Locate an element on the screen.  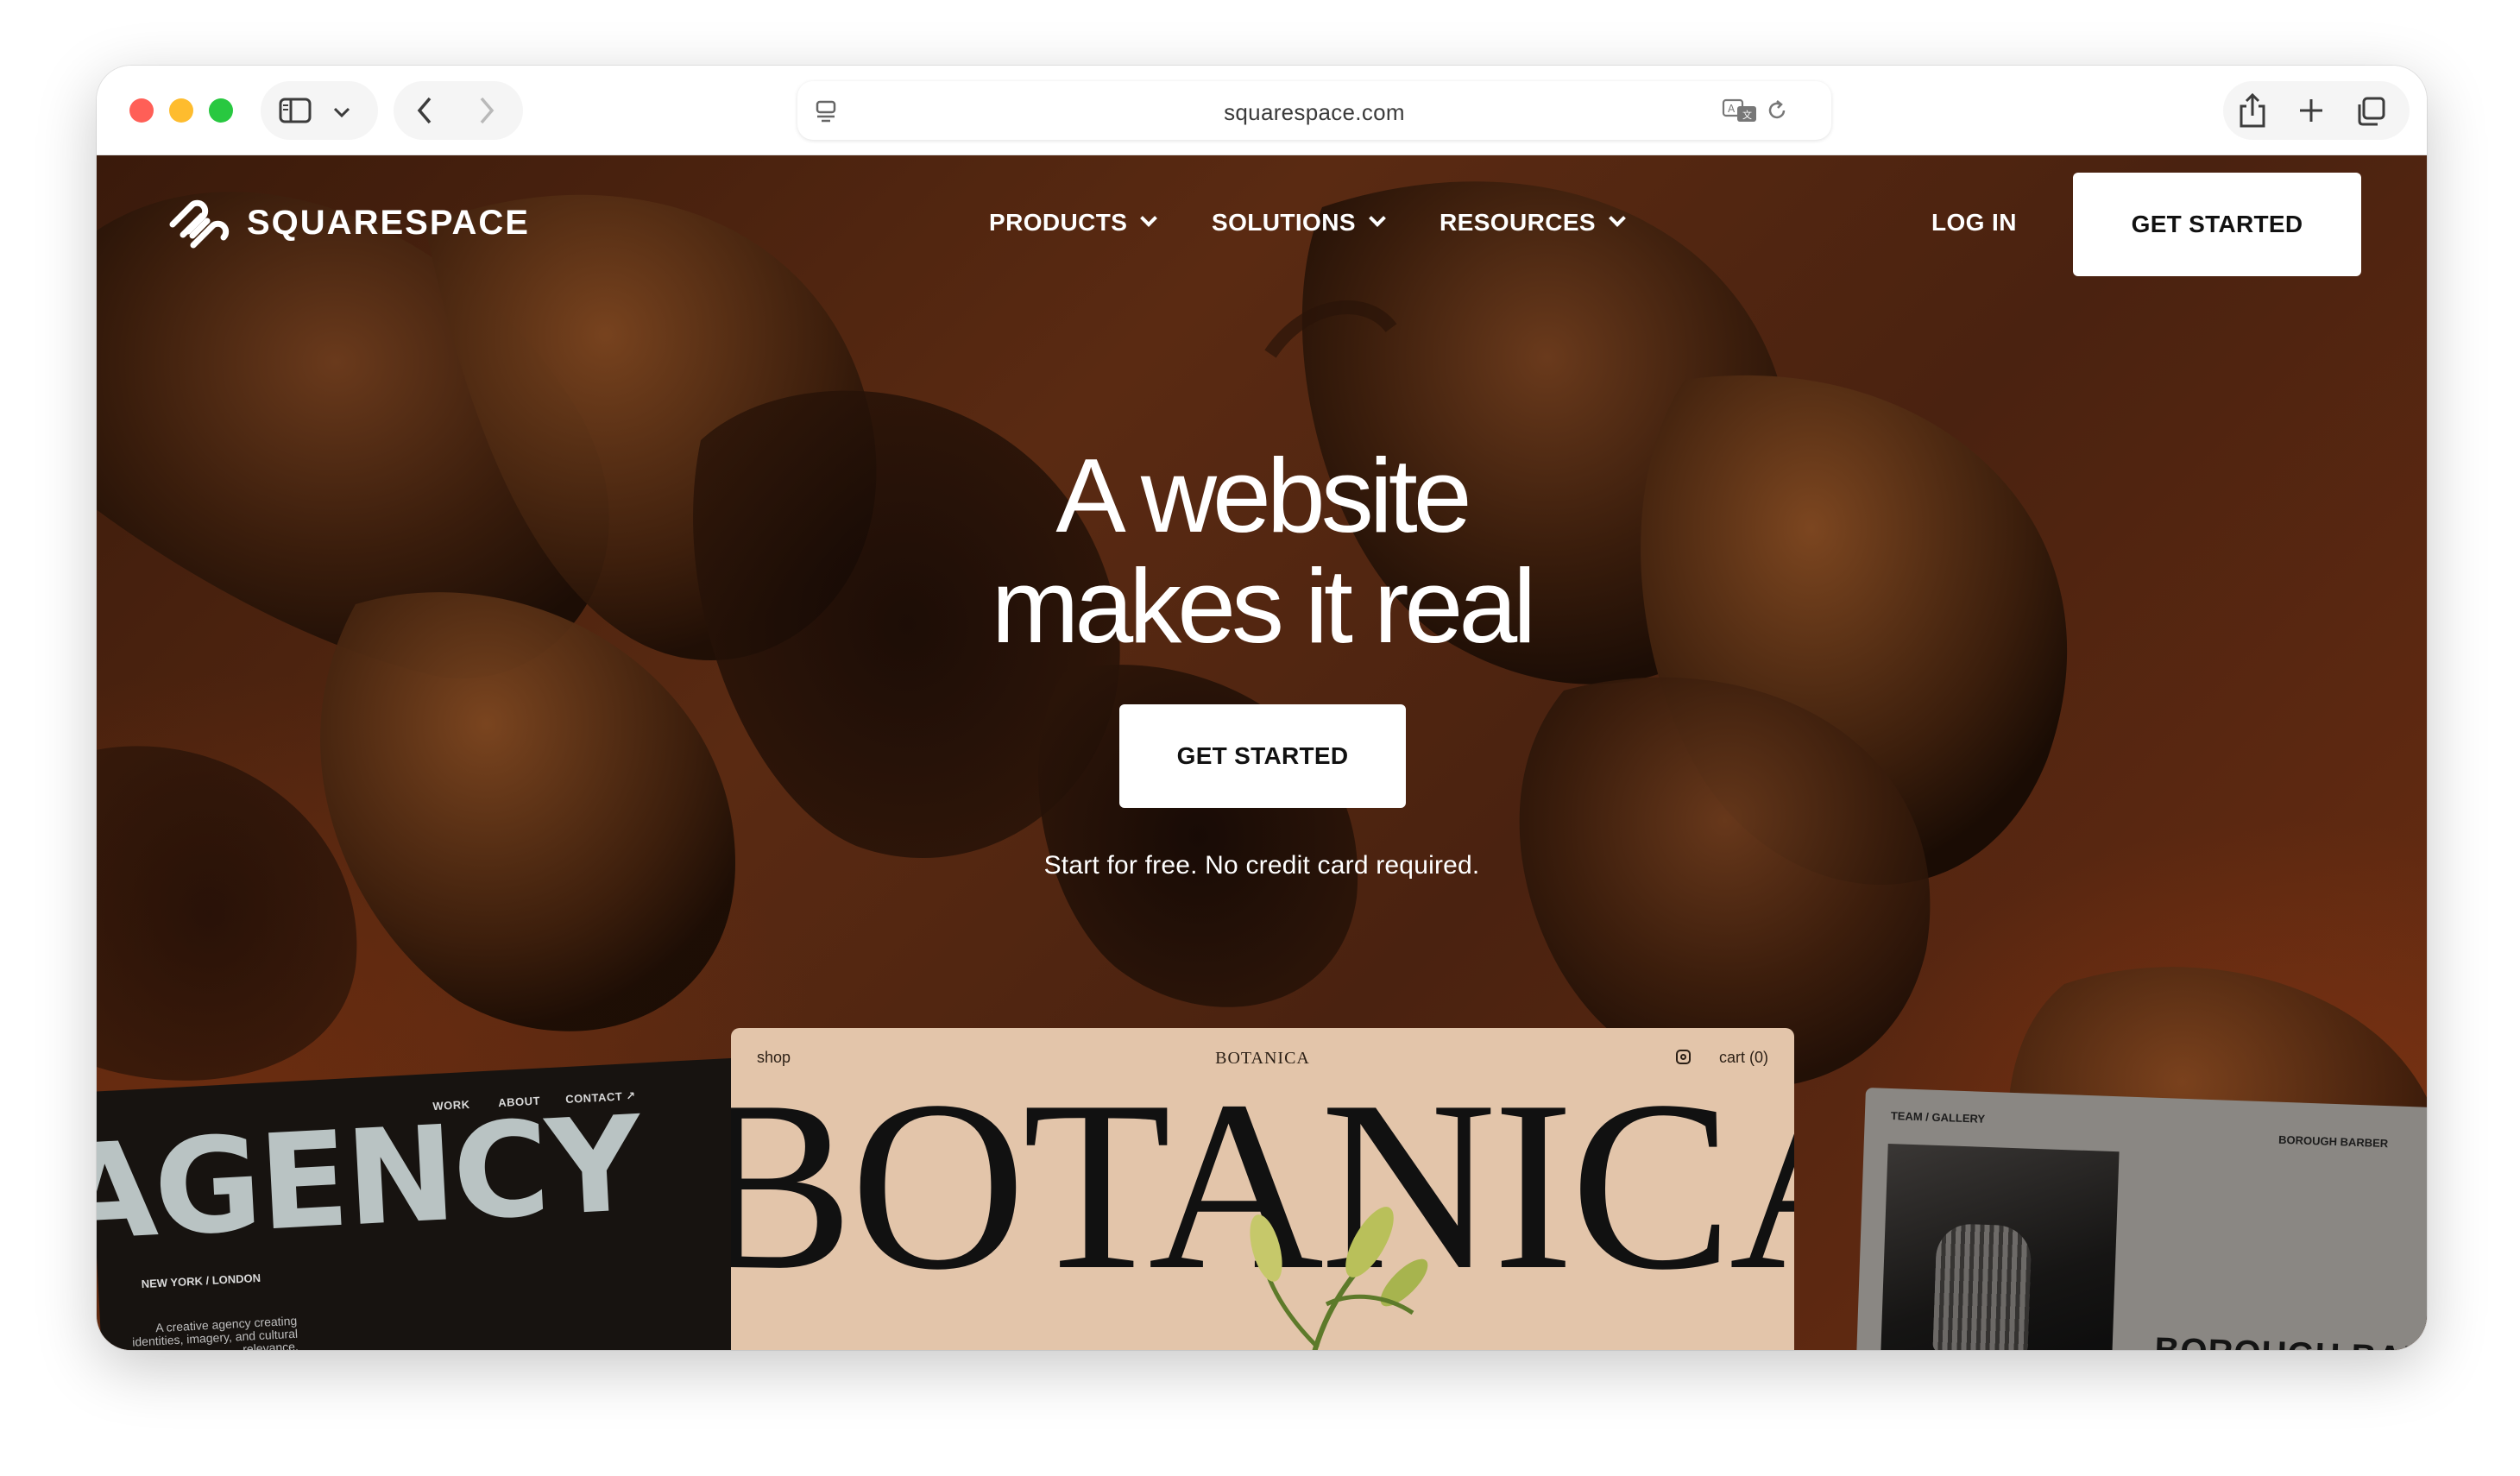
barber-title: BOROUGH BAR is located at coordinates (2291, 1340).